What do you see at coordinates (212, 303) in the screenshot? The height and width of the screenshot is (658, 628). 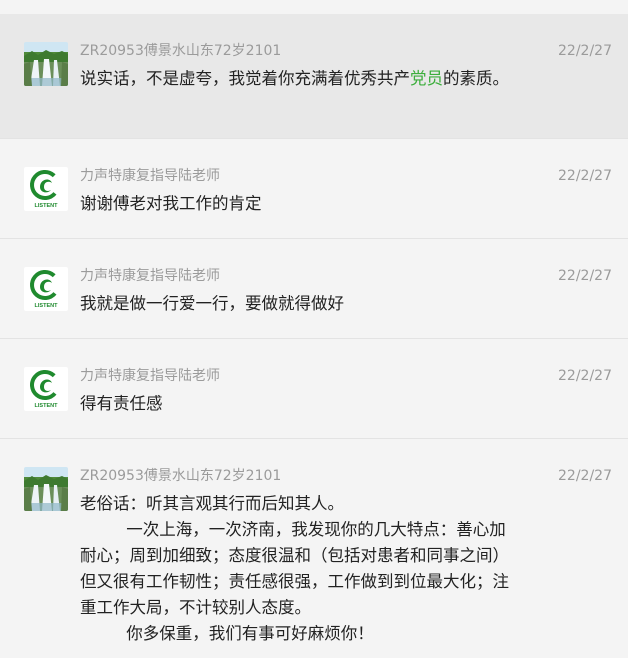 I see `comment-content: 我就是做一行爱一行，要做就得做好` at bounding box center [212, 303].